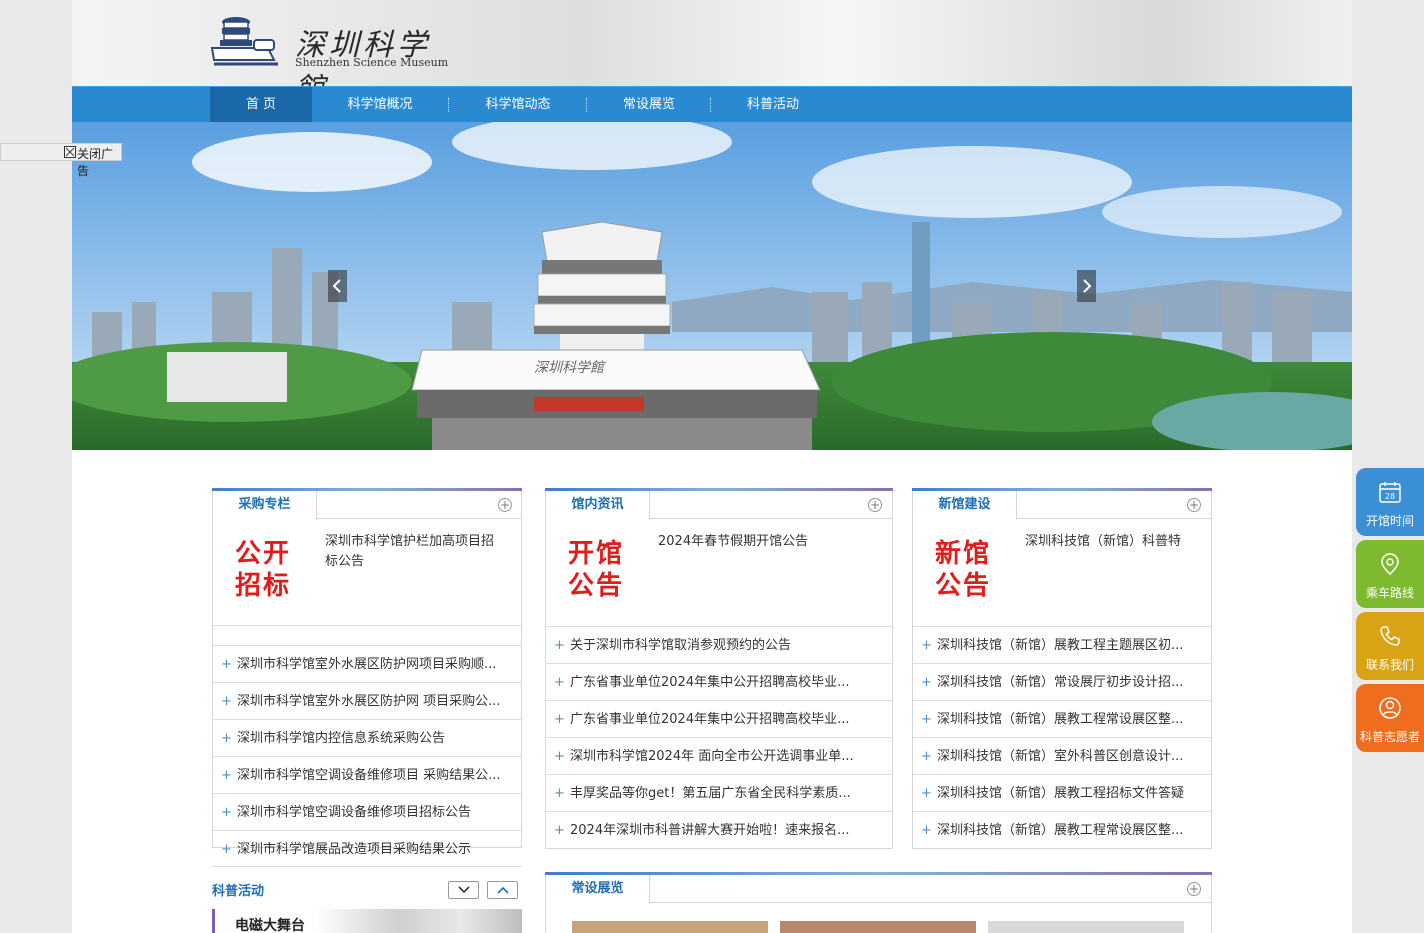 Image resolution: width=1424 pixels, height=933 pixels. I want to click on tab-exhibit: 常设展览, so click(598, 889).